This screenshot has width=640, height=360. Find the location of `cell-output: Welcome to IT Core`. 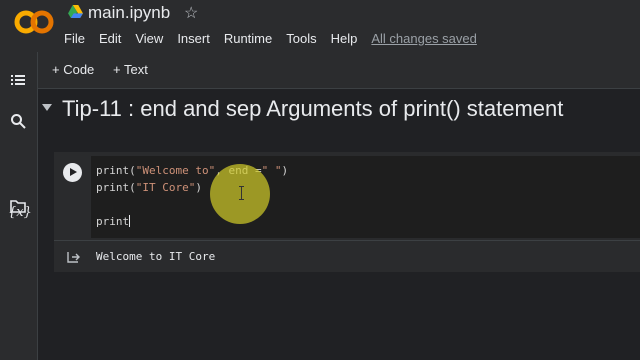

cell-output: Welcome to IT Core is located at coordinates (156, 256).